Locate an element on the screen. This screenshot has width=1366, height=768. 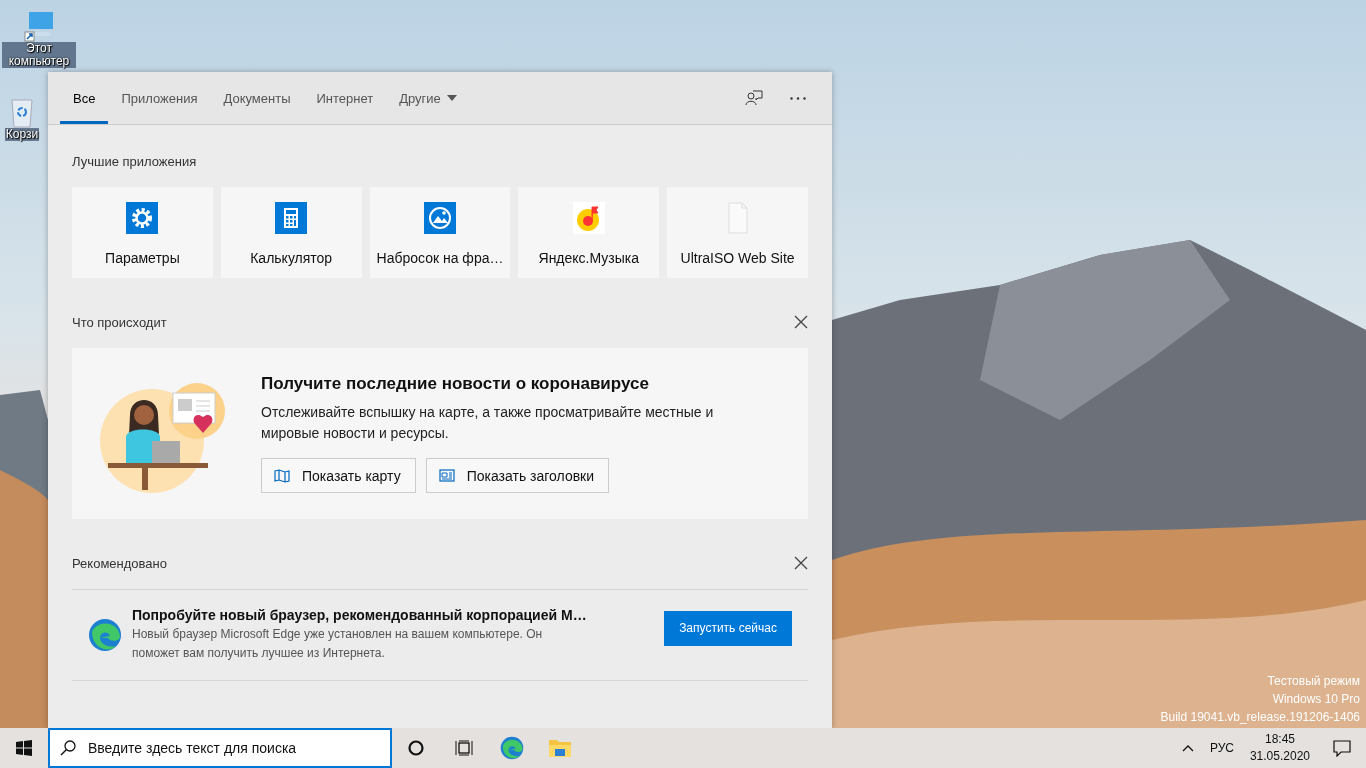
sketch-icon is located at coordinates (440, 218).